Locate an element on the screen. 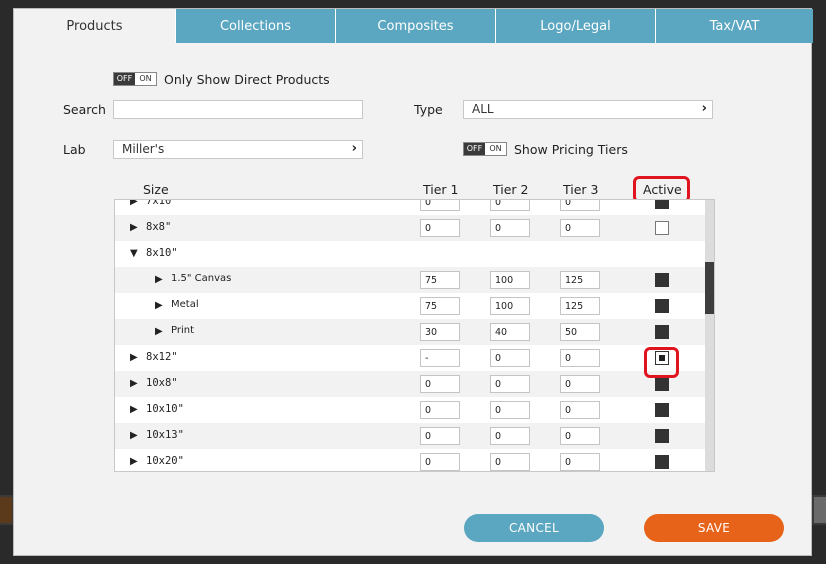 This screenshot has width=826, height=564. table-scrollbar is located at coordinates (709, 335).